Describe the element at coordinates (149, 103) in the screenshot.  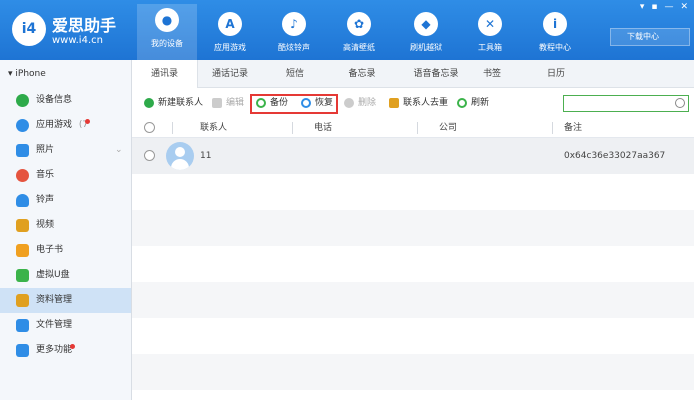
I see `add-icon` at that location.